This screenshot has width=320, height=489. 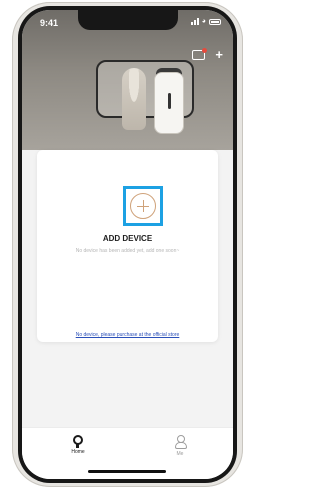 I want to click on plus-circle-icon, so click(x=143, y=206).